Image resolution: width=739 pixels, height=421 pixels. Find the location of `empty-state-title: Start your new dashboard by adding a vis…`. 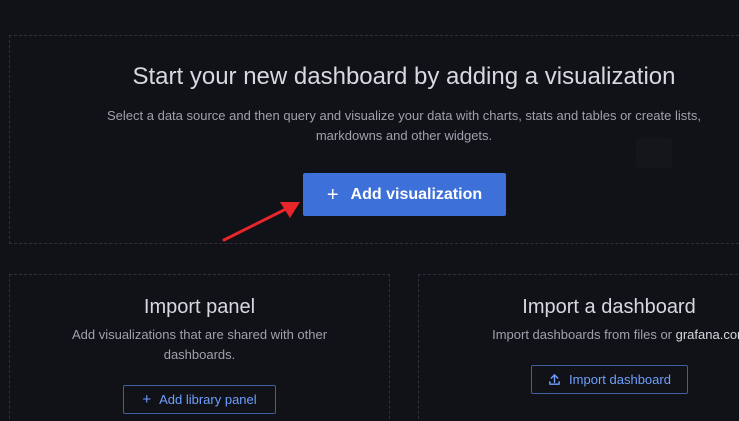

empty-state-title: Start your new dashboard by adding a vis… is located at coordinates (404, 76).